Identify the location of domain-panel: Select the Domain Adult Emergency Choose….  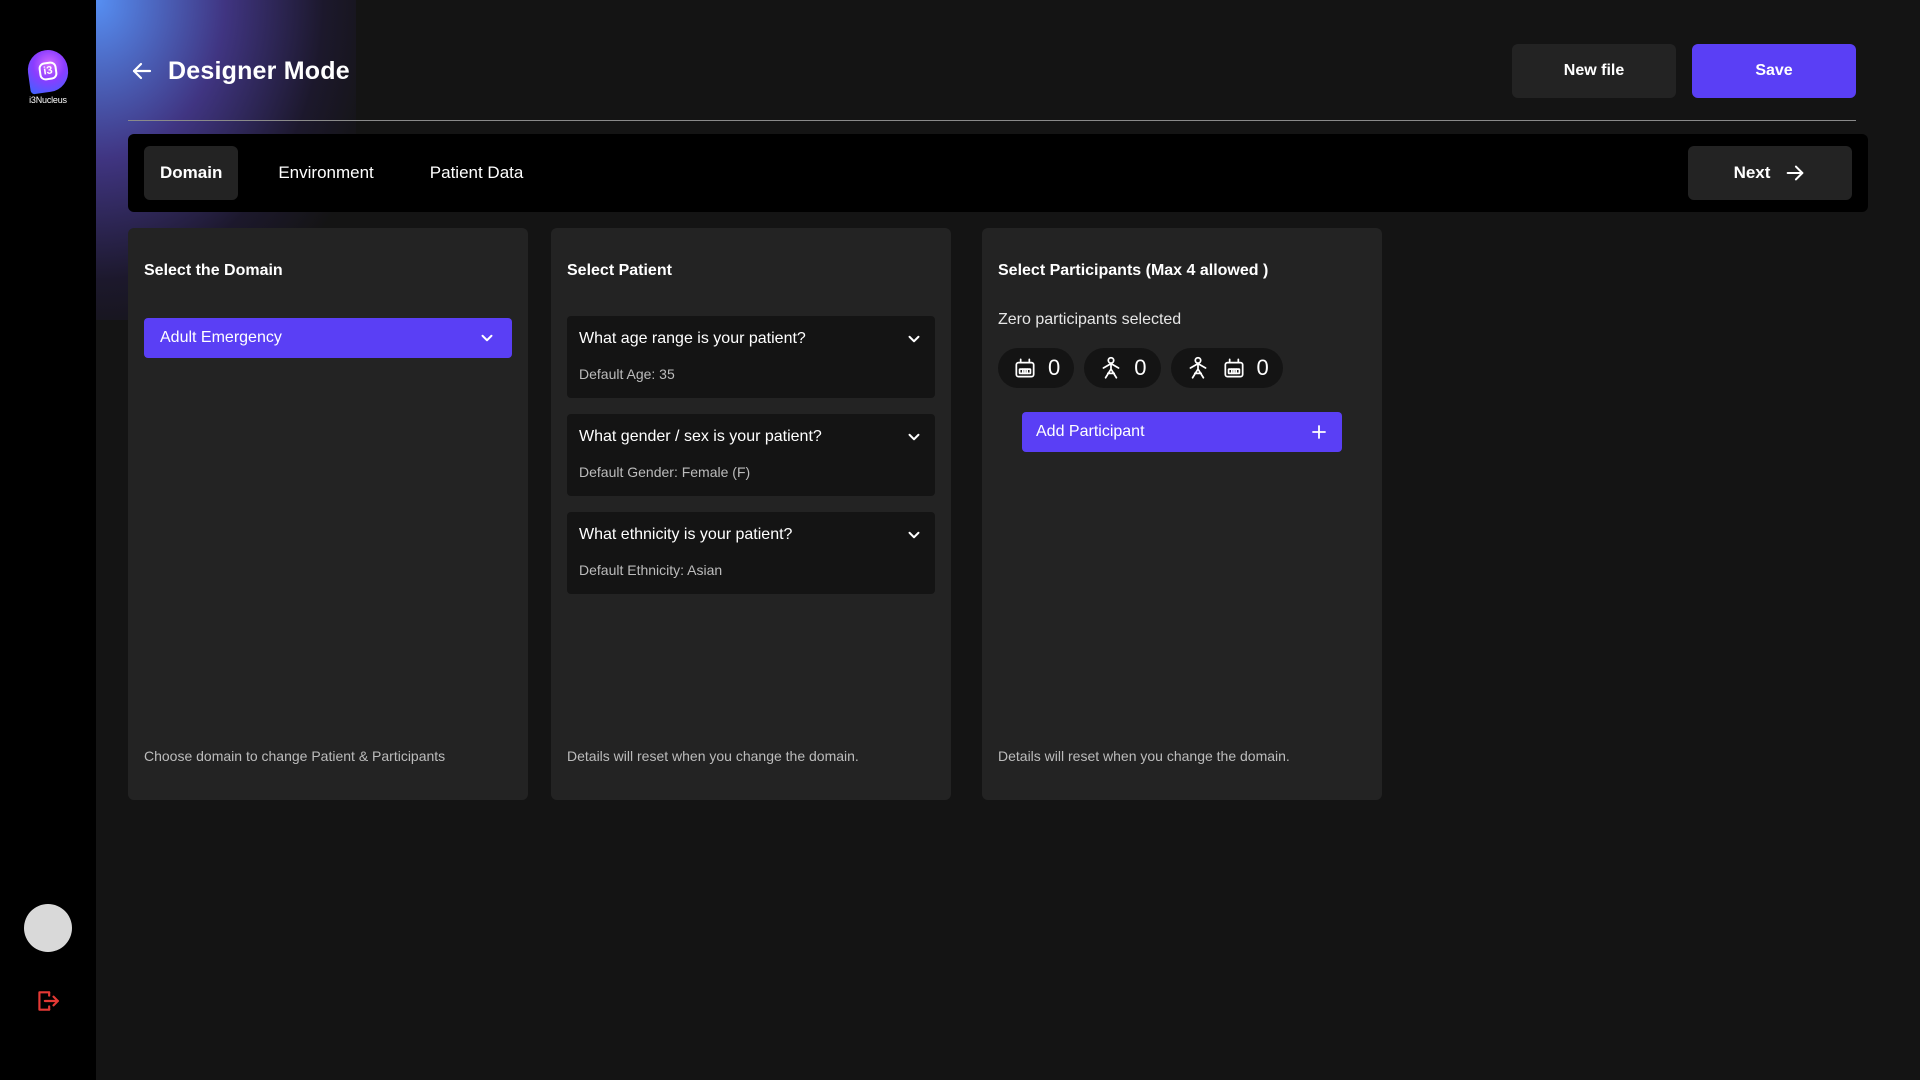
(328, 514).